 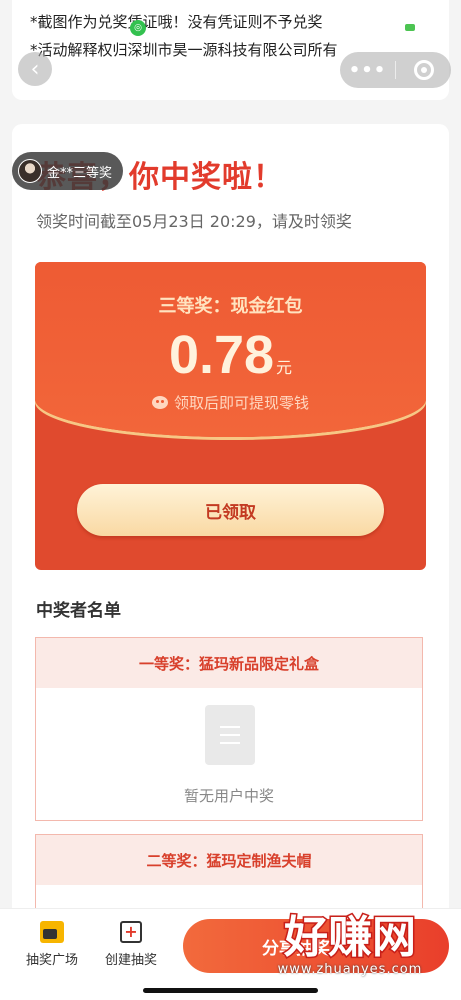 I want to click on withdraw-note: 领取后即可提现零钱, so click(x=230, y=402).